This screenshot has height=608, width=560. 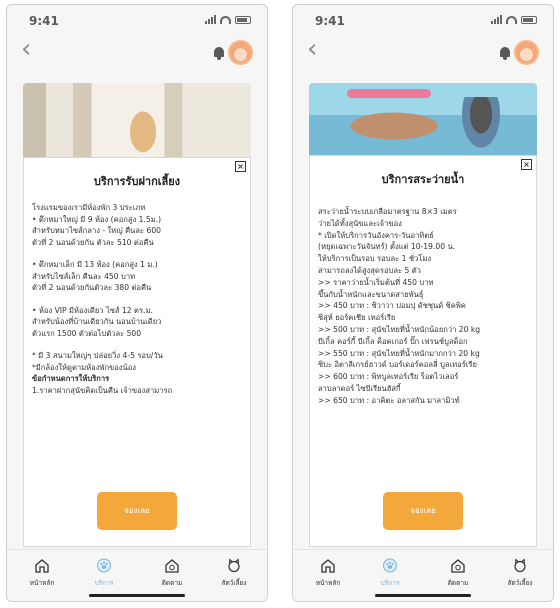 I want to click on modal-text-line: >> ราคาว่ายน้ำเริ่มต้นที่ 450 บาท, so click(x=376, y=282).